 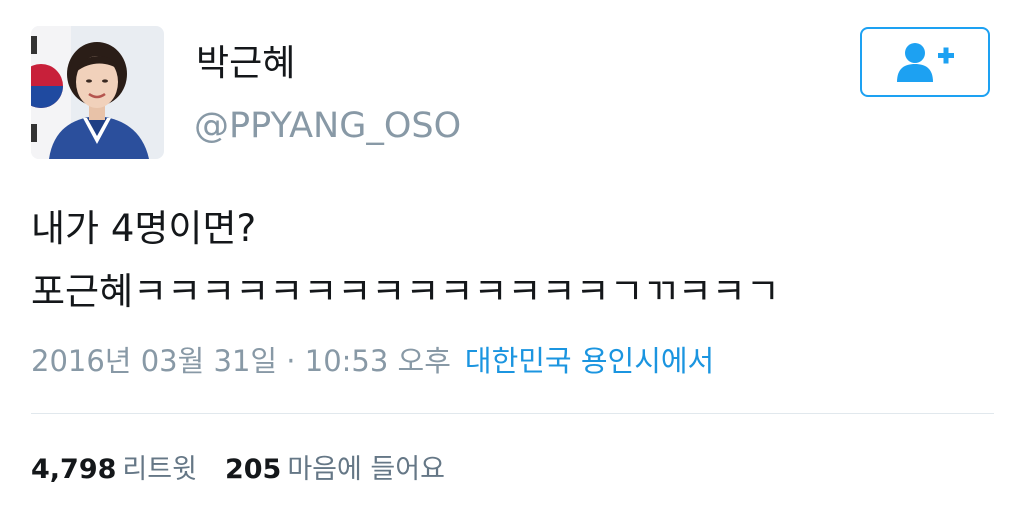 I want to click on like-count: 205, so click(x=253, y=469).